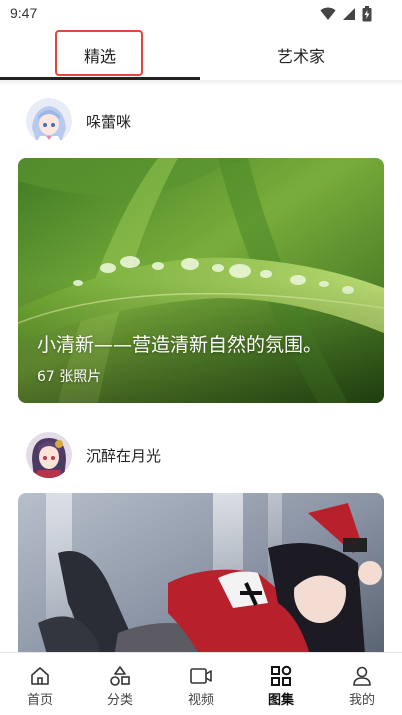 This screenshot has height=715, width=402. What do you see at coordinates (180, 345) in the screenshot?
I see `album-title: 小清新——营造清新自然的氛围。` at bounding box center [180, 345].